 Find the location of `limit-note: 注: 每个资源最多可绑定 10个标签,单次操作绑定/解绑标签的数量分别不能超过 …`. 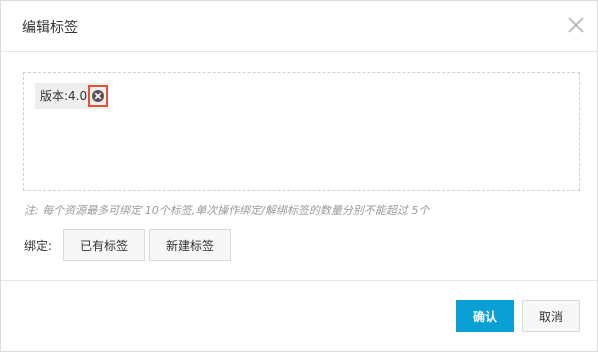

limit-note: 注: 每个资源最多可绑定 10个标签,单次操作绑定/解绑标签的数量分别不能超过 … is located at coordinates (227, 210).